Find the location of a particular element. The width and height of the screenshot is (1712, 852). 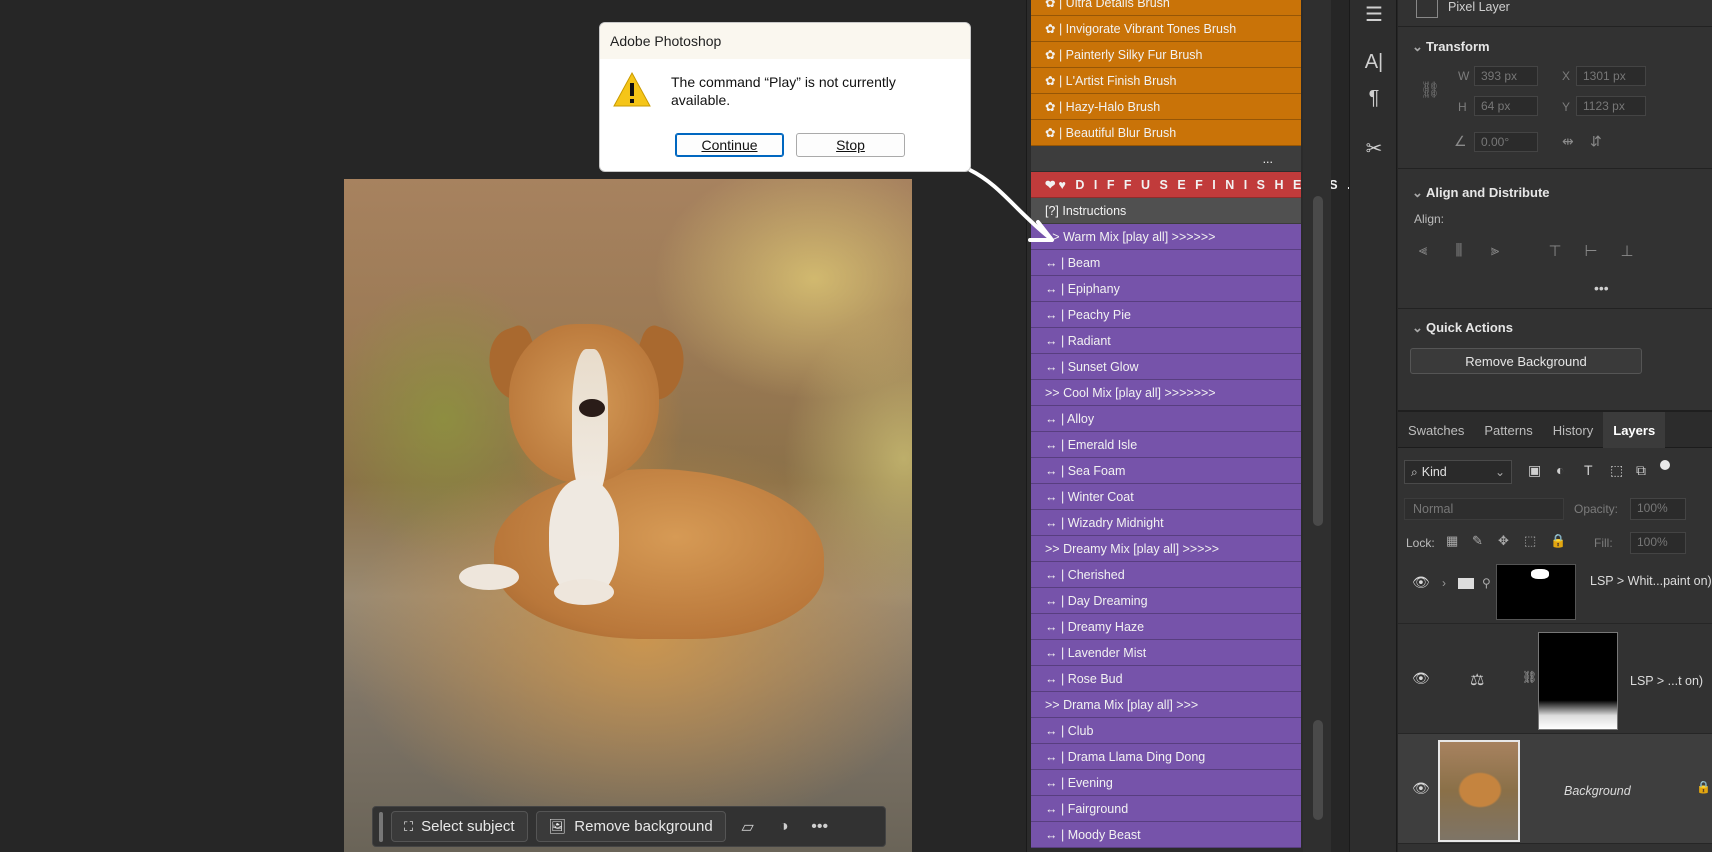

align-center-icon: ⫼ is located at coordinates (1459, 253).